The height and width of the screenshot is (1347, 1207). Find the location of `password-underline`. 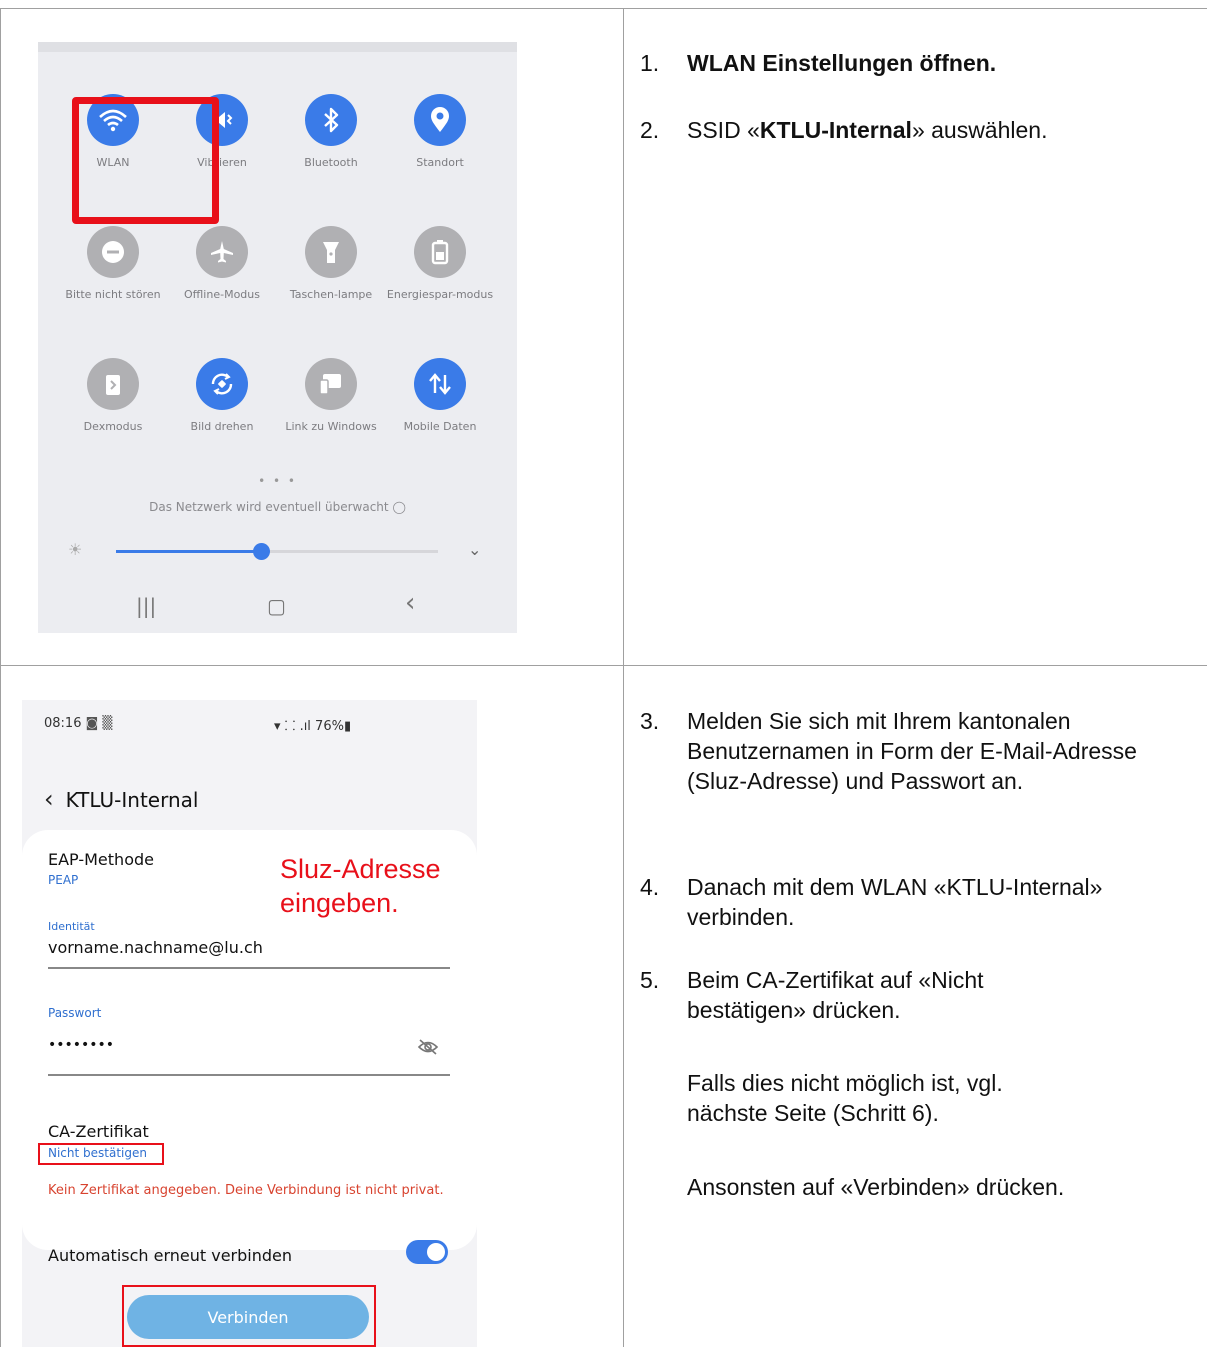

password-underline is located at coordinates (249, 1075).